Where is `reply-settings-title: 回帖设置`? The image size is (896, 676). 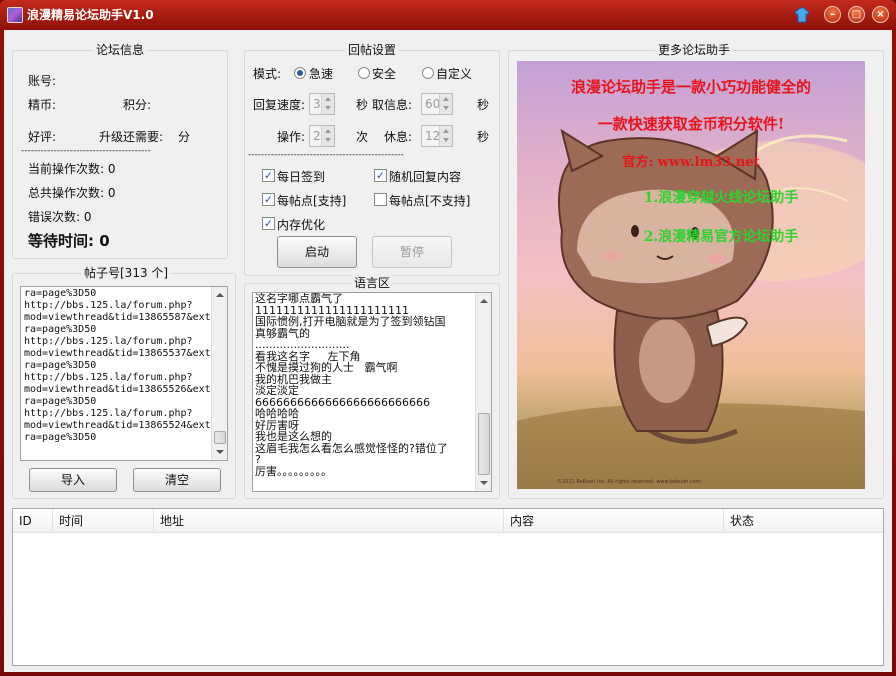
reply-settings-title: 回帖设置 is located at coordinates (372, 50).